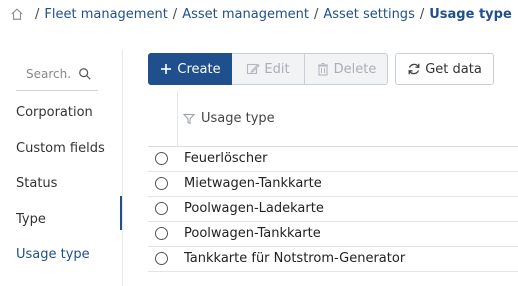 This screenshot has width=518, height=286. I want to click on column-header-label: Usage type, so click(238, 118).